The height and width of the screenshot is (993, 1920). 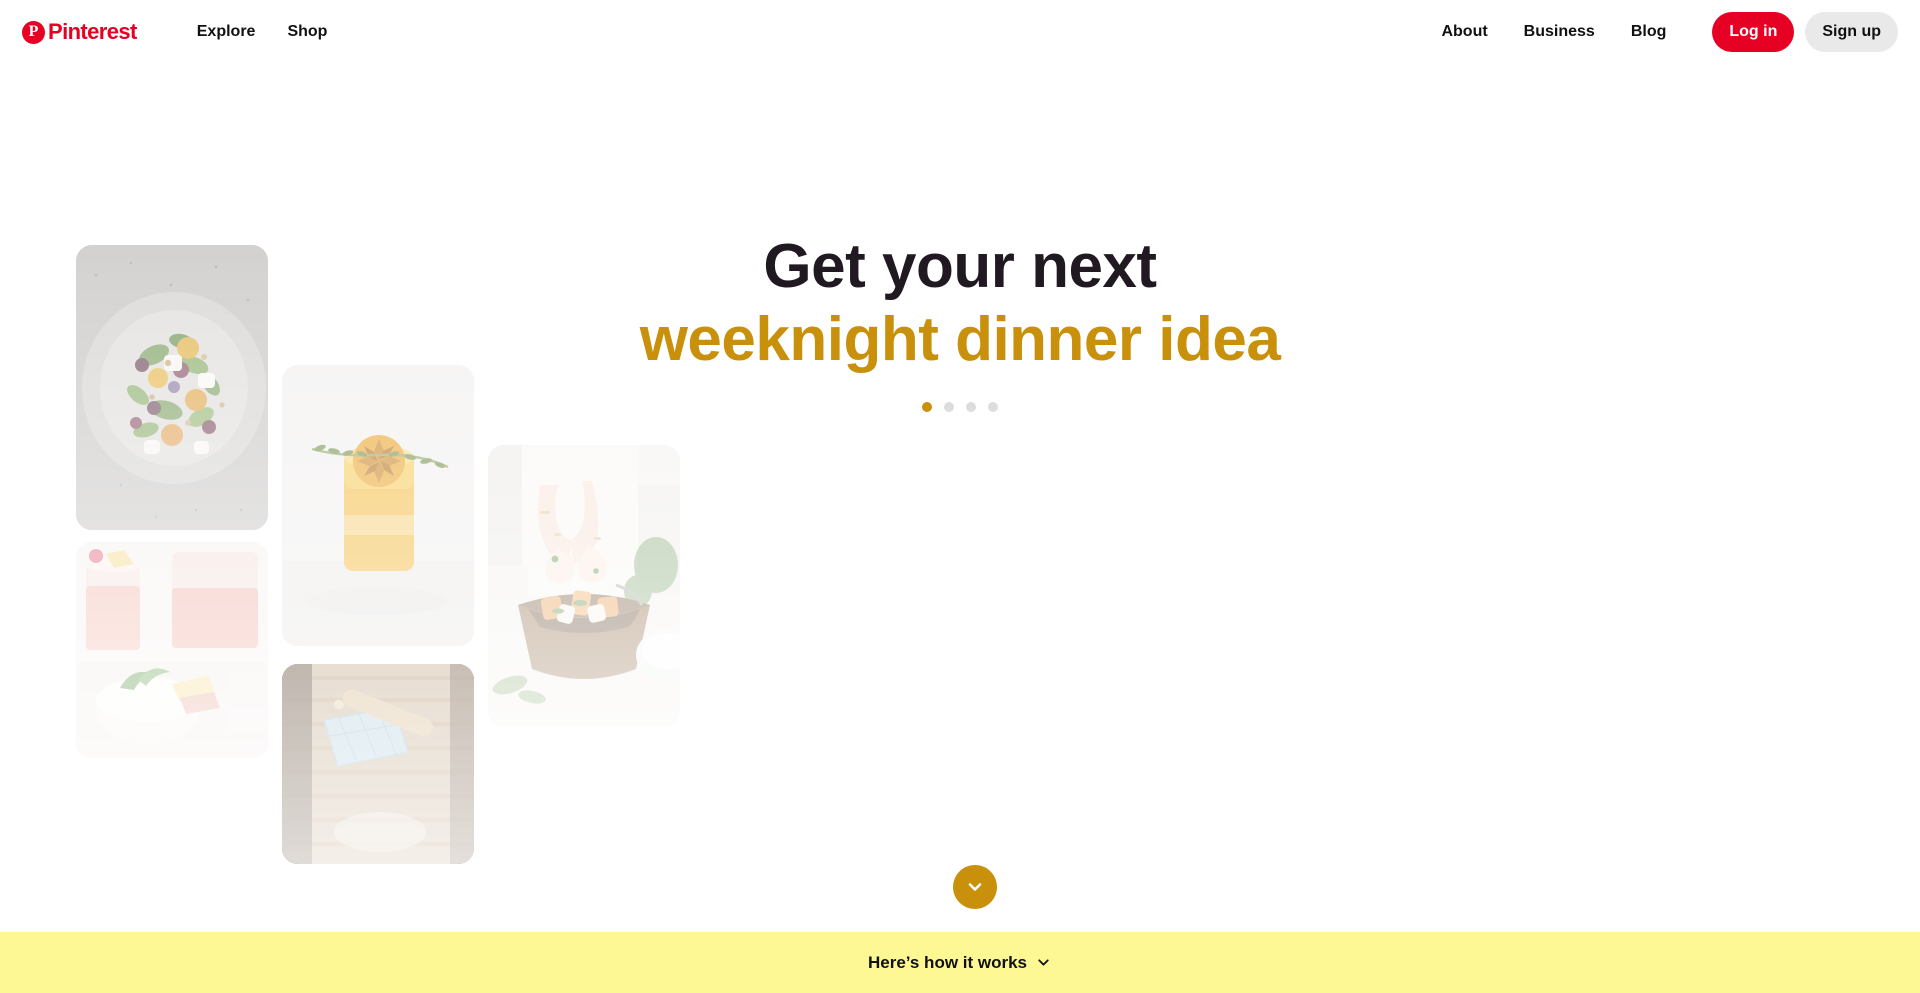 I want to click on login-button: Log in, so click(x=1753, y=32).